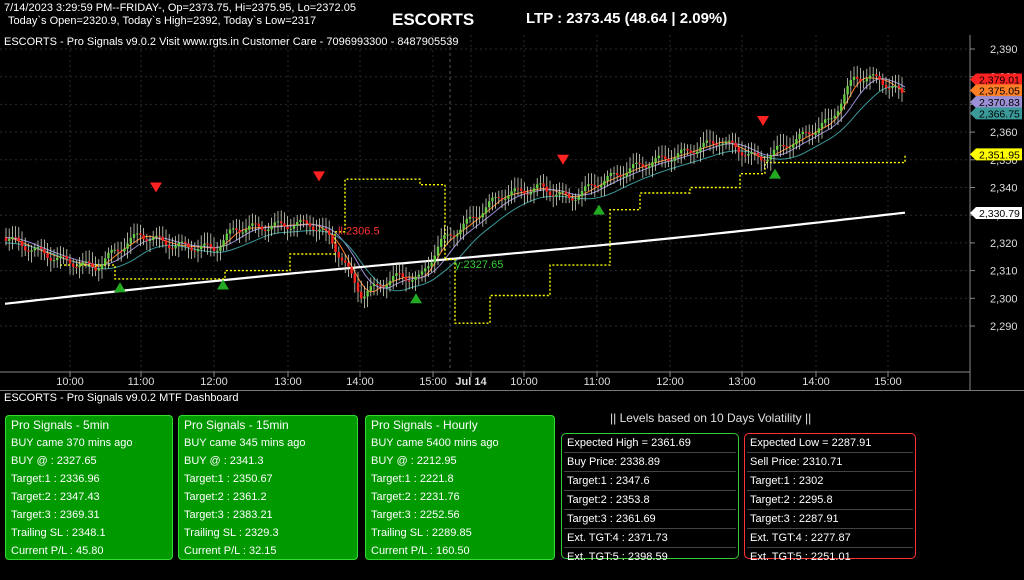 This screenshot has height=580, width=1024. I want to click on level-row: Target:1 : 2302, so click(830, 481).